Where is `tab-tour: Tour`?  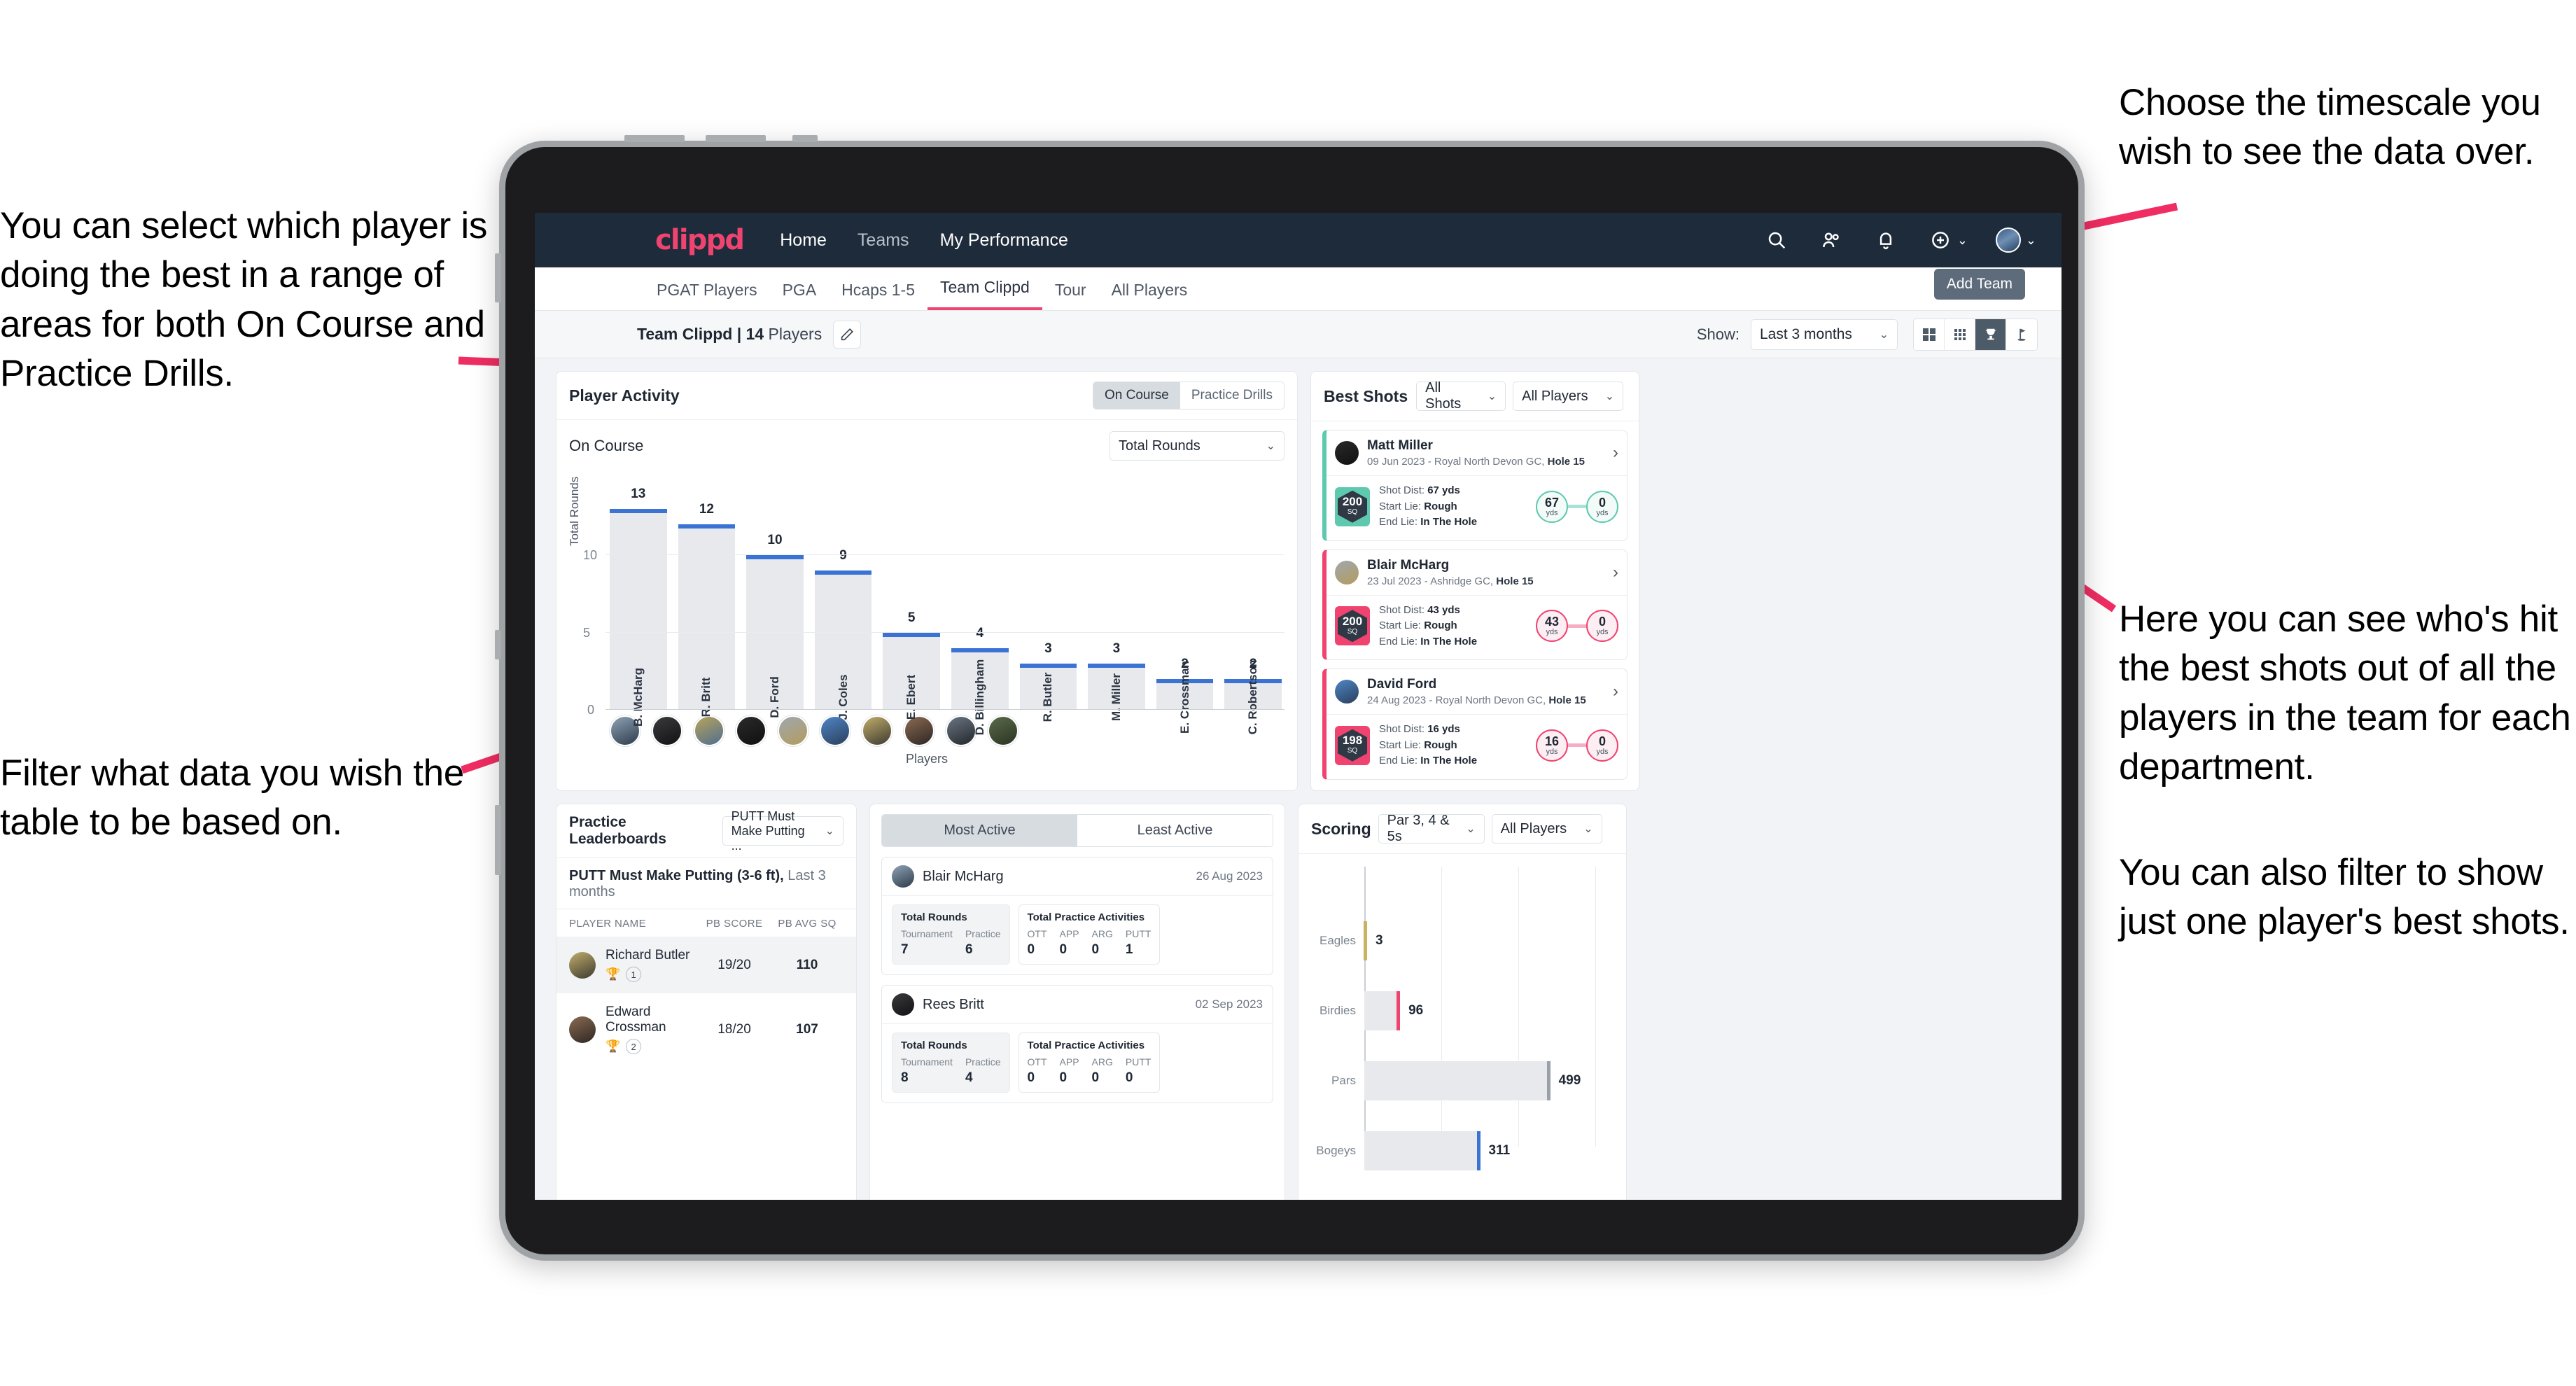 tab-tour: Tour is located at coordinates (1070, 295).